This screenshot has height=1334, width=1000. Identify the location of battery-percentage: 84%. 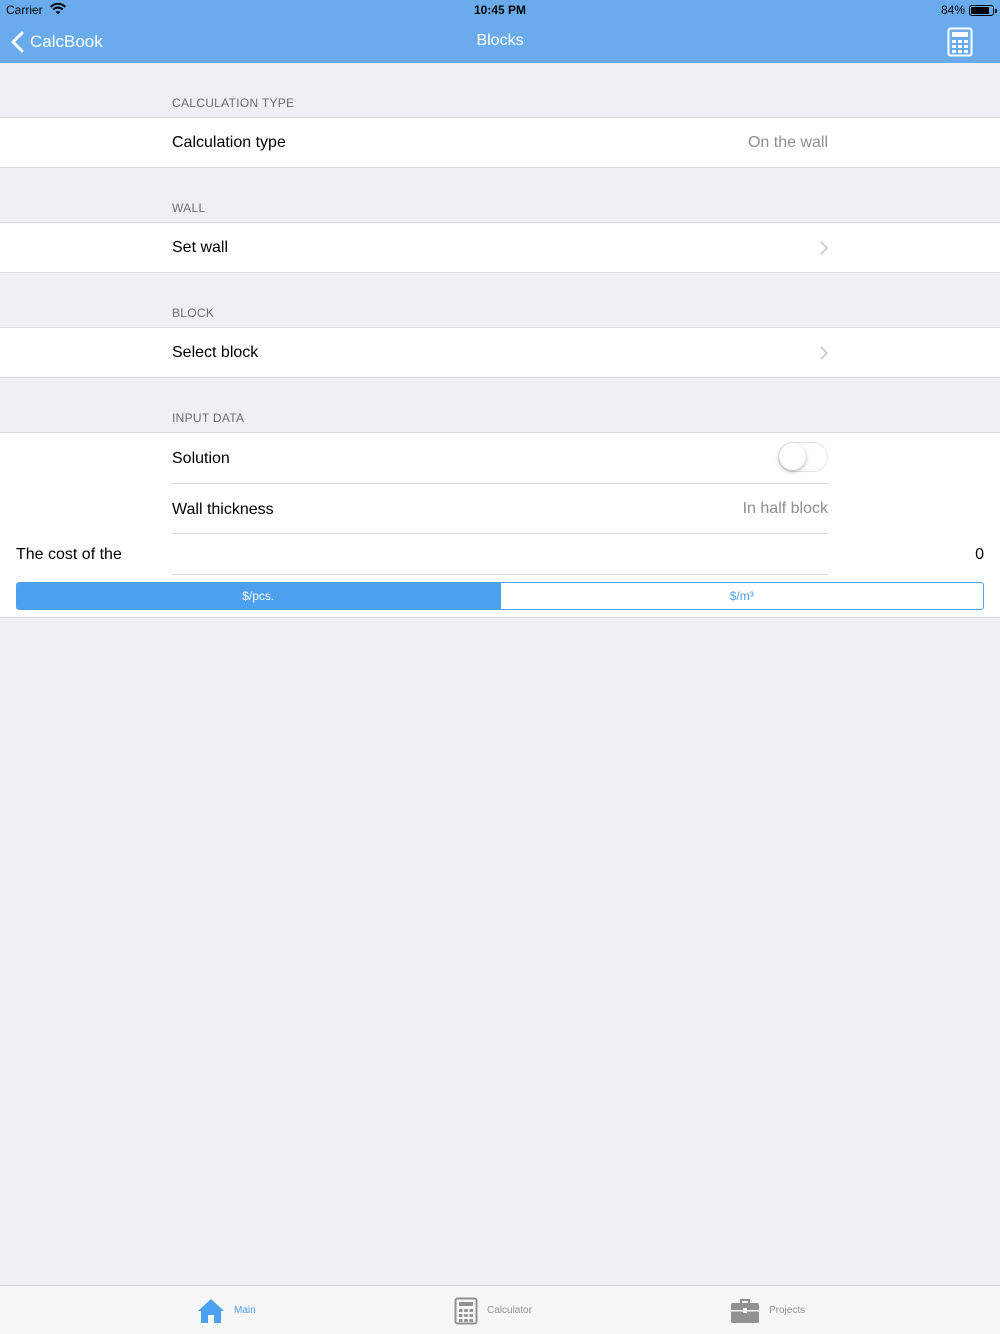
(952, 10).